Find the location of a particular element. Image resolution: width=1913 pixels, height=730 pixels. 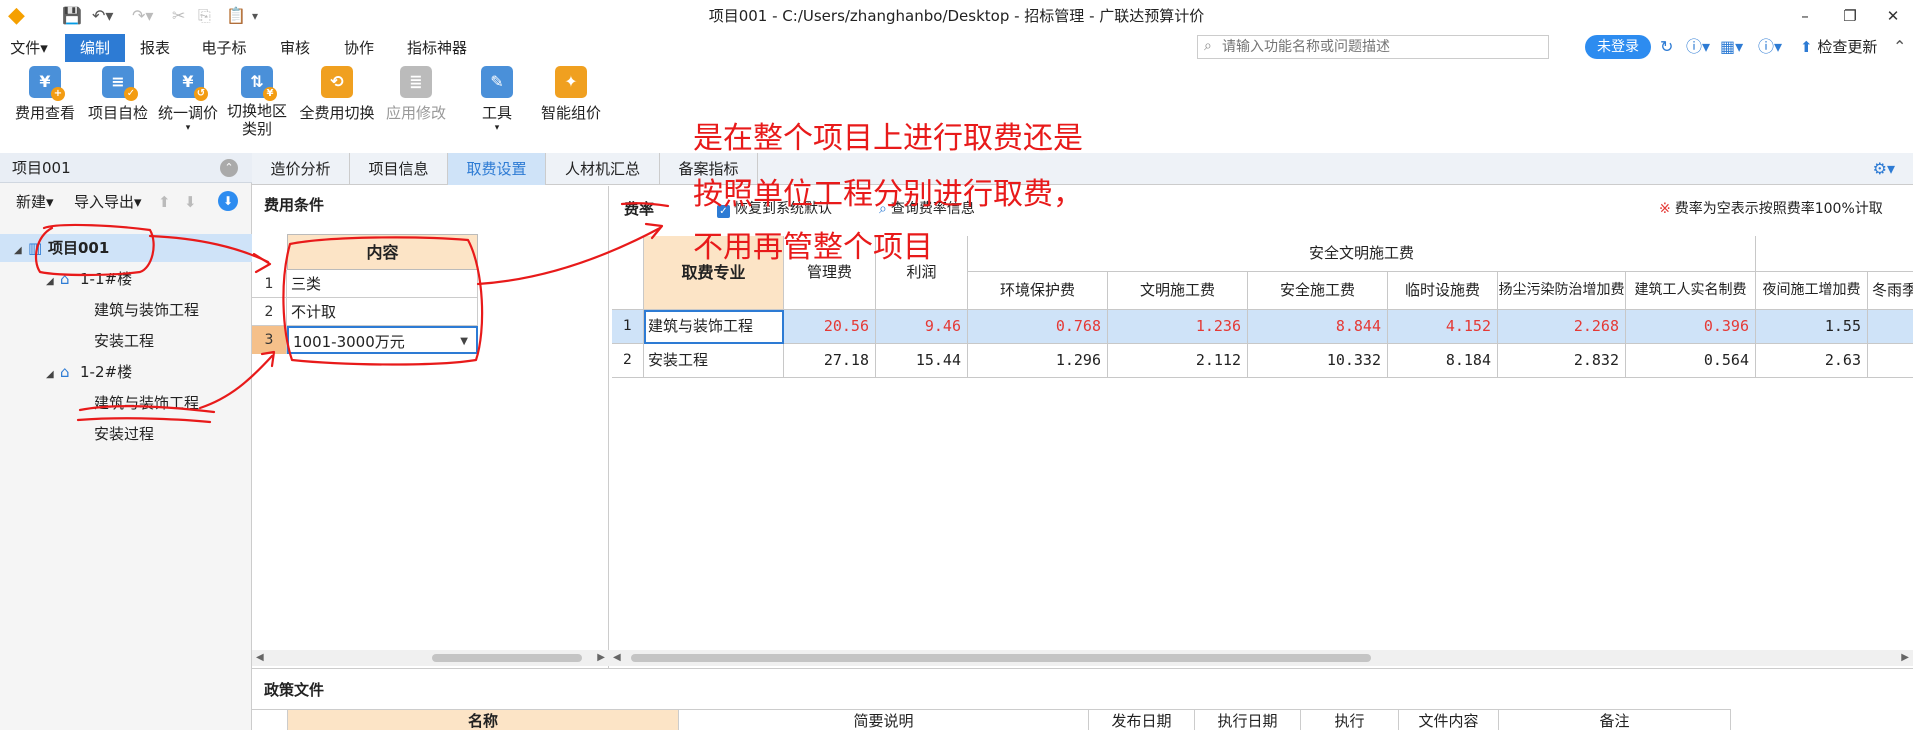

collapse-panel-icon: ⌃ is located at coordinates (229, 168).